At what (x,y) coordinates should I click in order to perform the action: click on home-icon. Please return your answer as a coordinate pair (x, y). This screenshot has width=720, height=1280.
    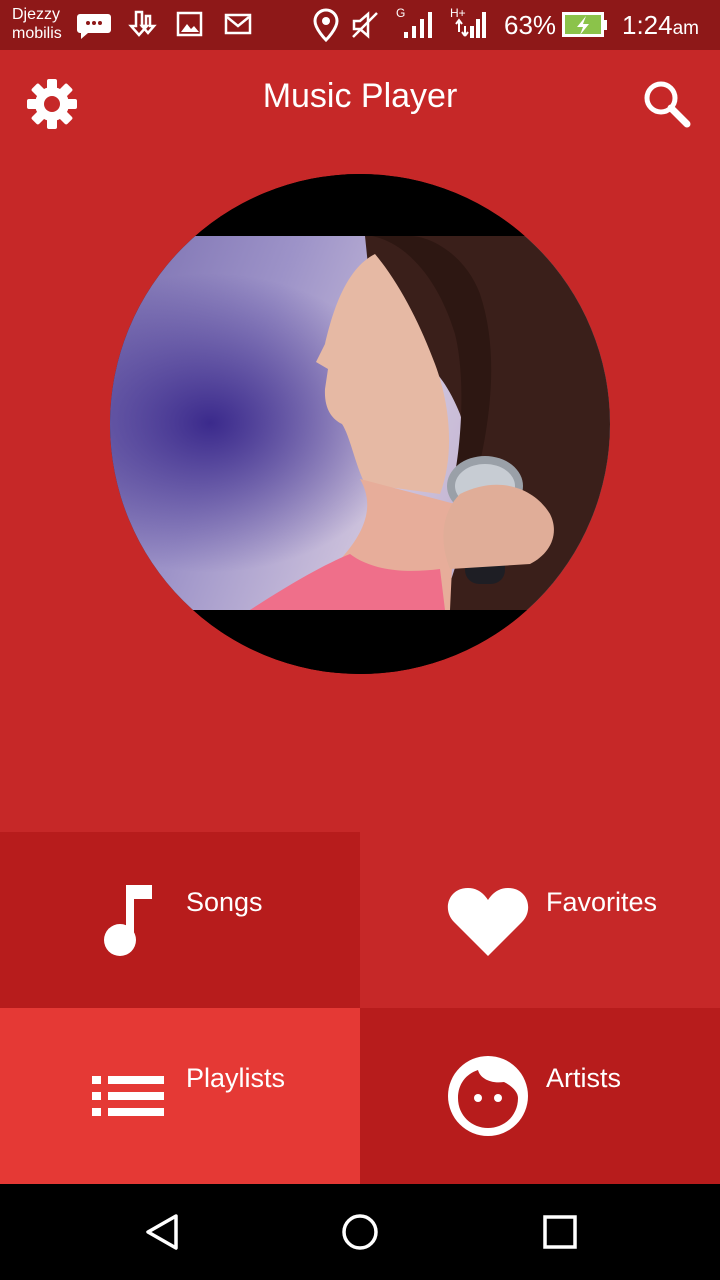
    Looking at the image, I should click on (360, 1232).